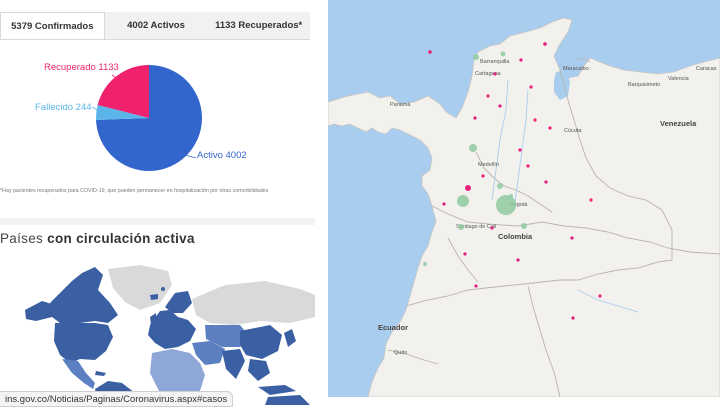 Image resolution: width=720 pixels, height=410 pixels. Describe the element at coordinates (644, 85) in the screenshot. I see `label-barquisimeto: Barquisimeto` at that location.